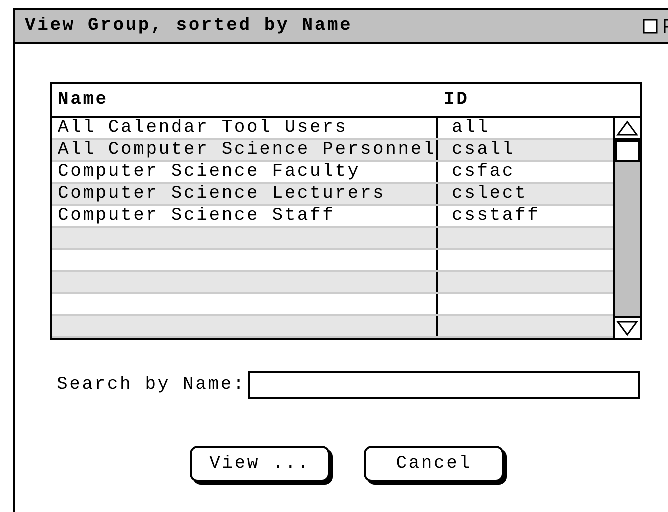  Describe the element at coordinates (626, 228) in the screenshot. I see `scrollbar` at that location.